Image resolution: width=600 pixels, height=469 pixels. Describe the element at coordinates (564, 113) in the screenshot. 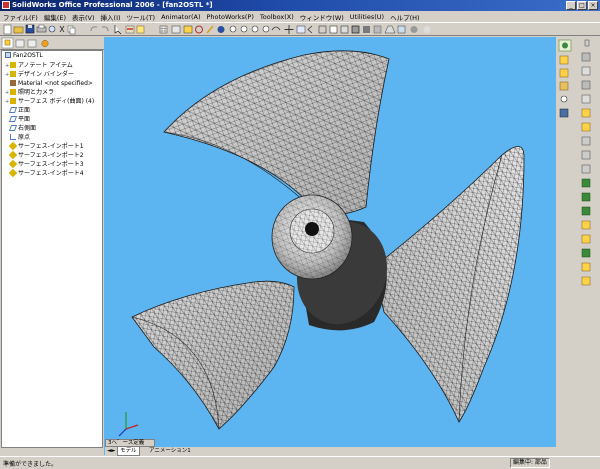

I see `view-palette-icon` at that location.